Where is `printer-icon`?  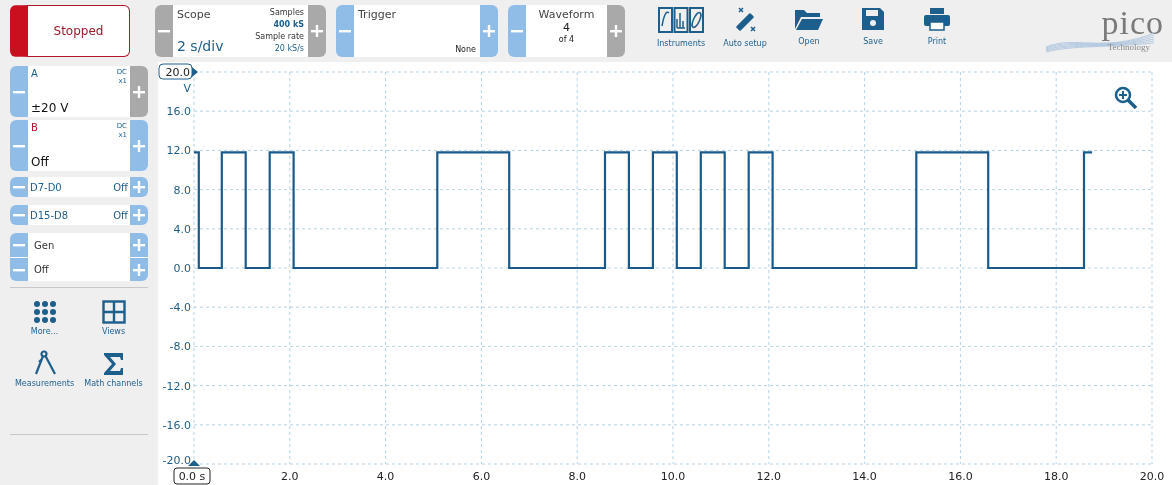
printer-icon is located at coordinates (937, 19).